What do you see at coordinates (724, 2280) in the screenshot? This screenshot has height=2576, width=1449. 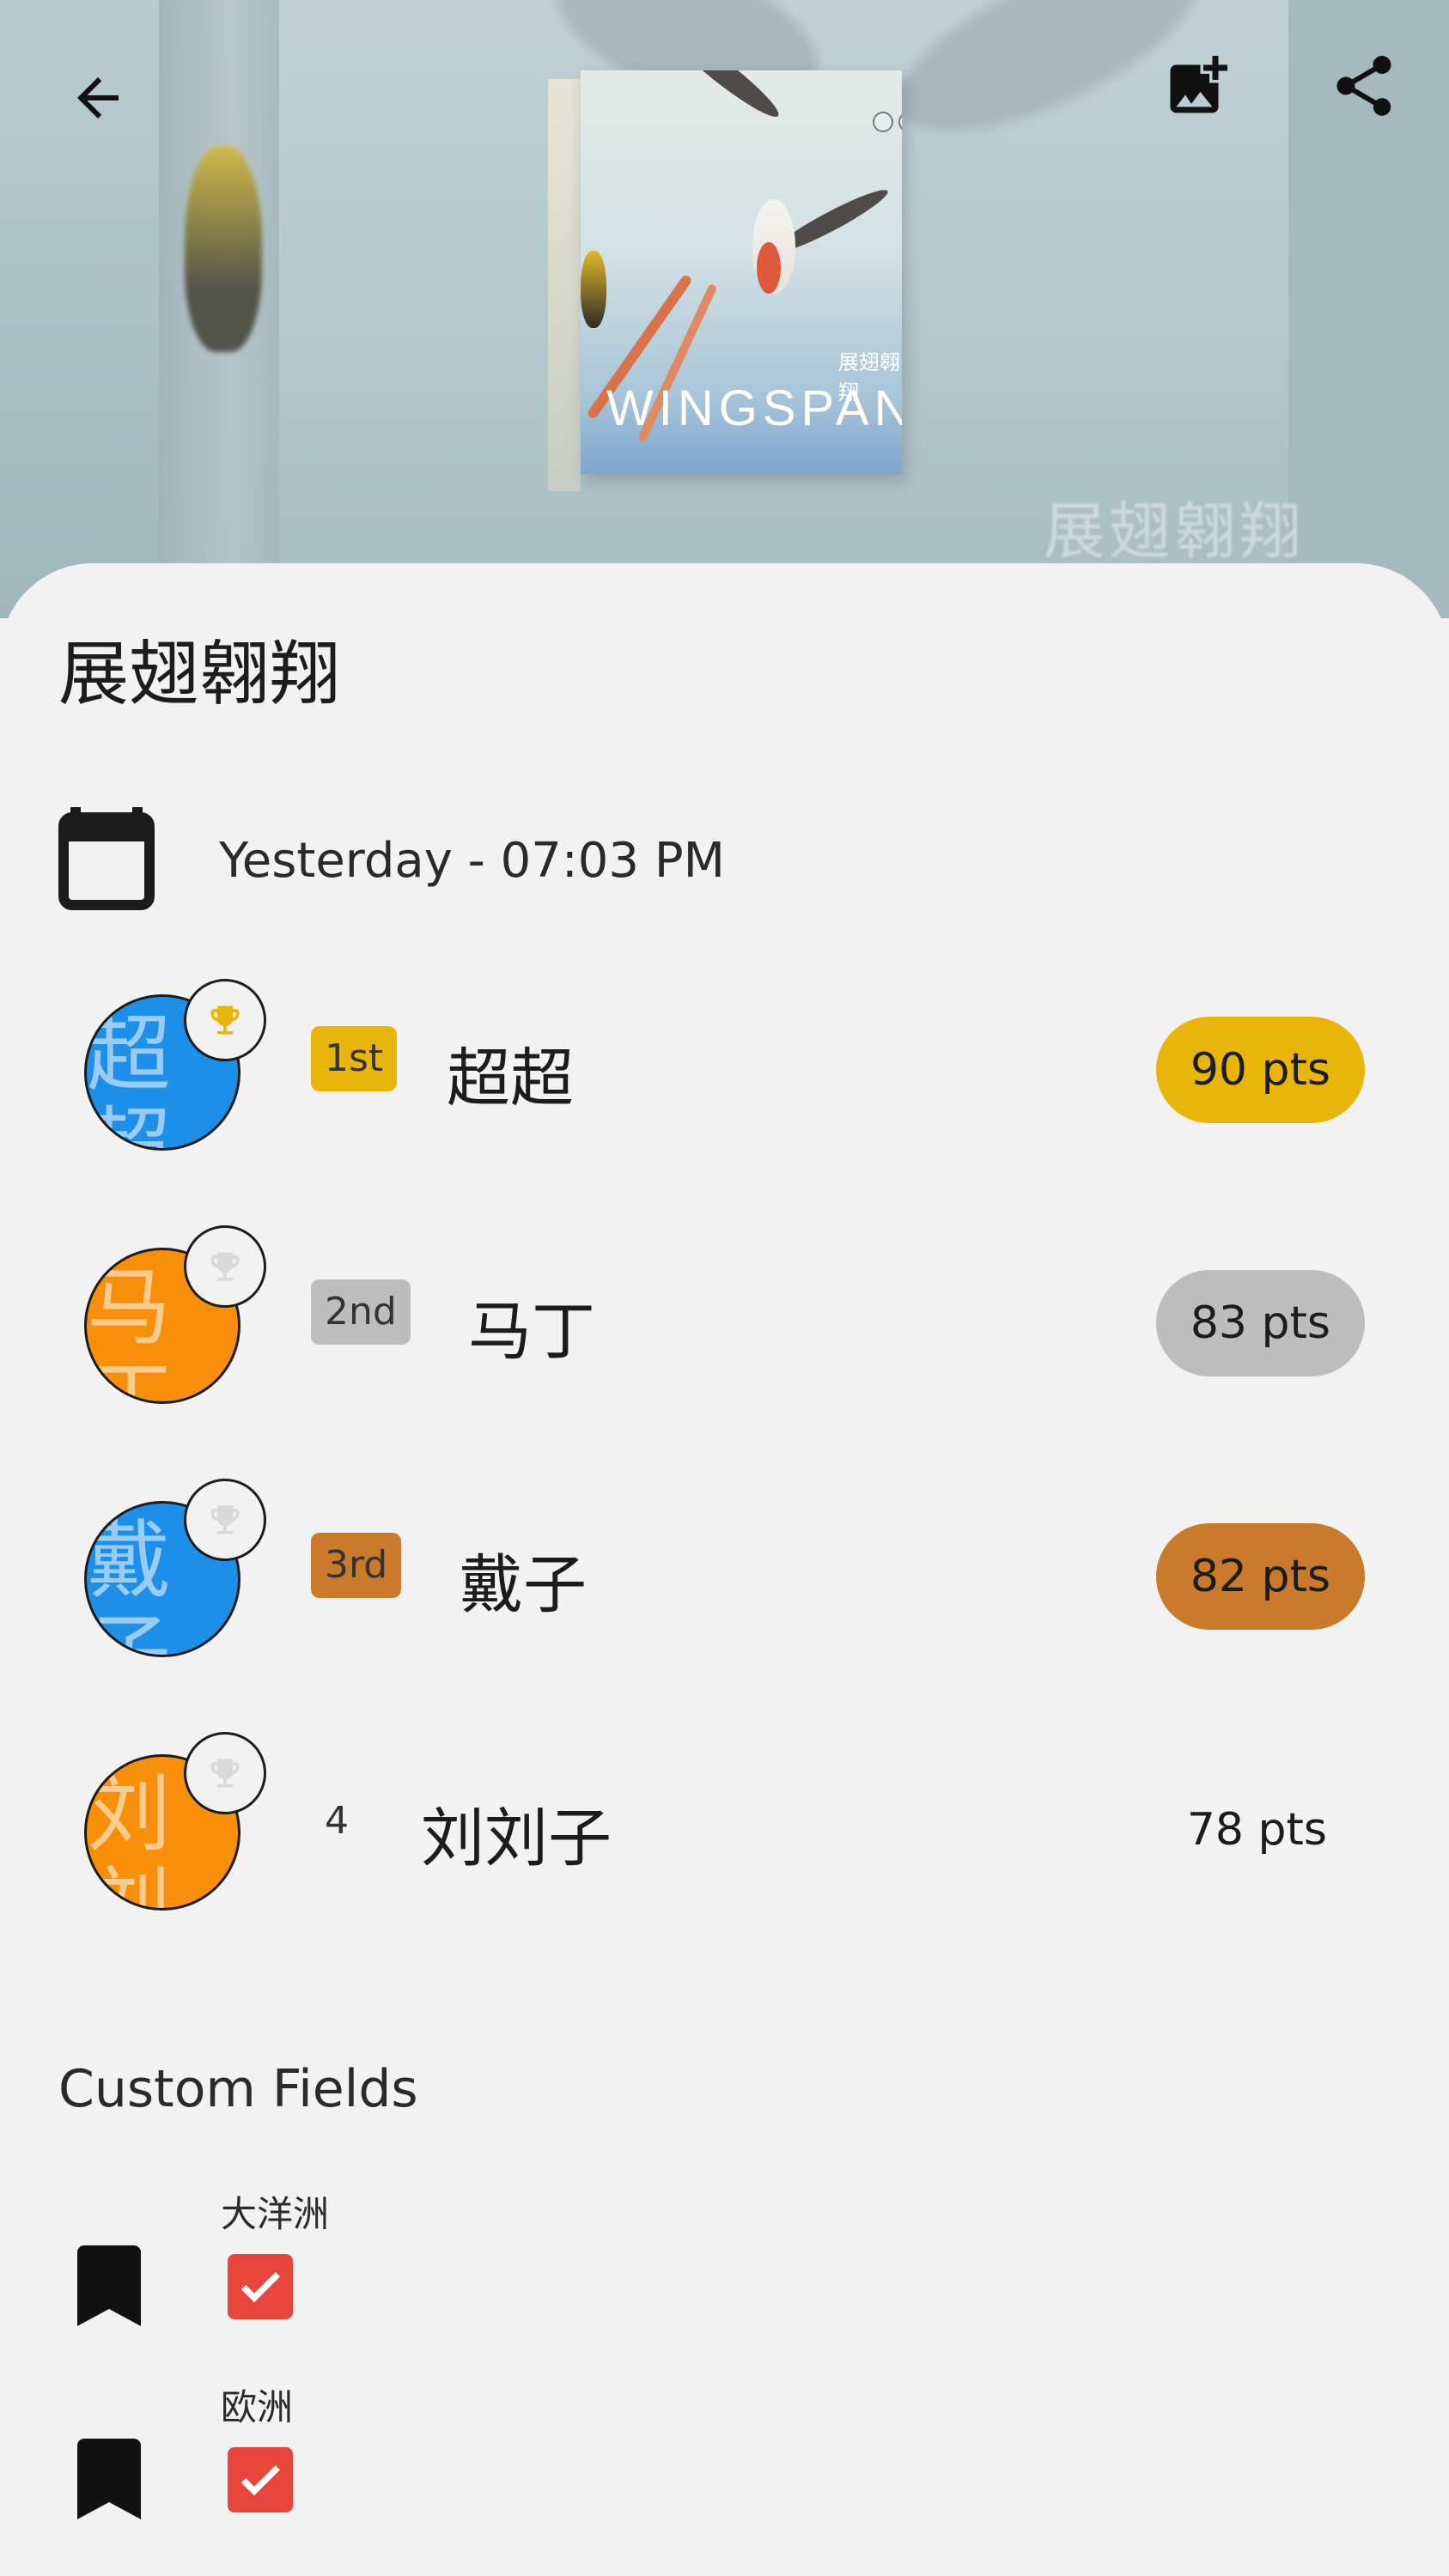 I see `custom-field-row: 大洋洲` at bounding box center [724, 2280].